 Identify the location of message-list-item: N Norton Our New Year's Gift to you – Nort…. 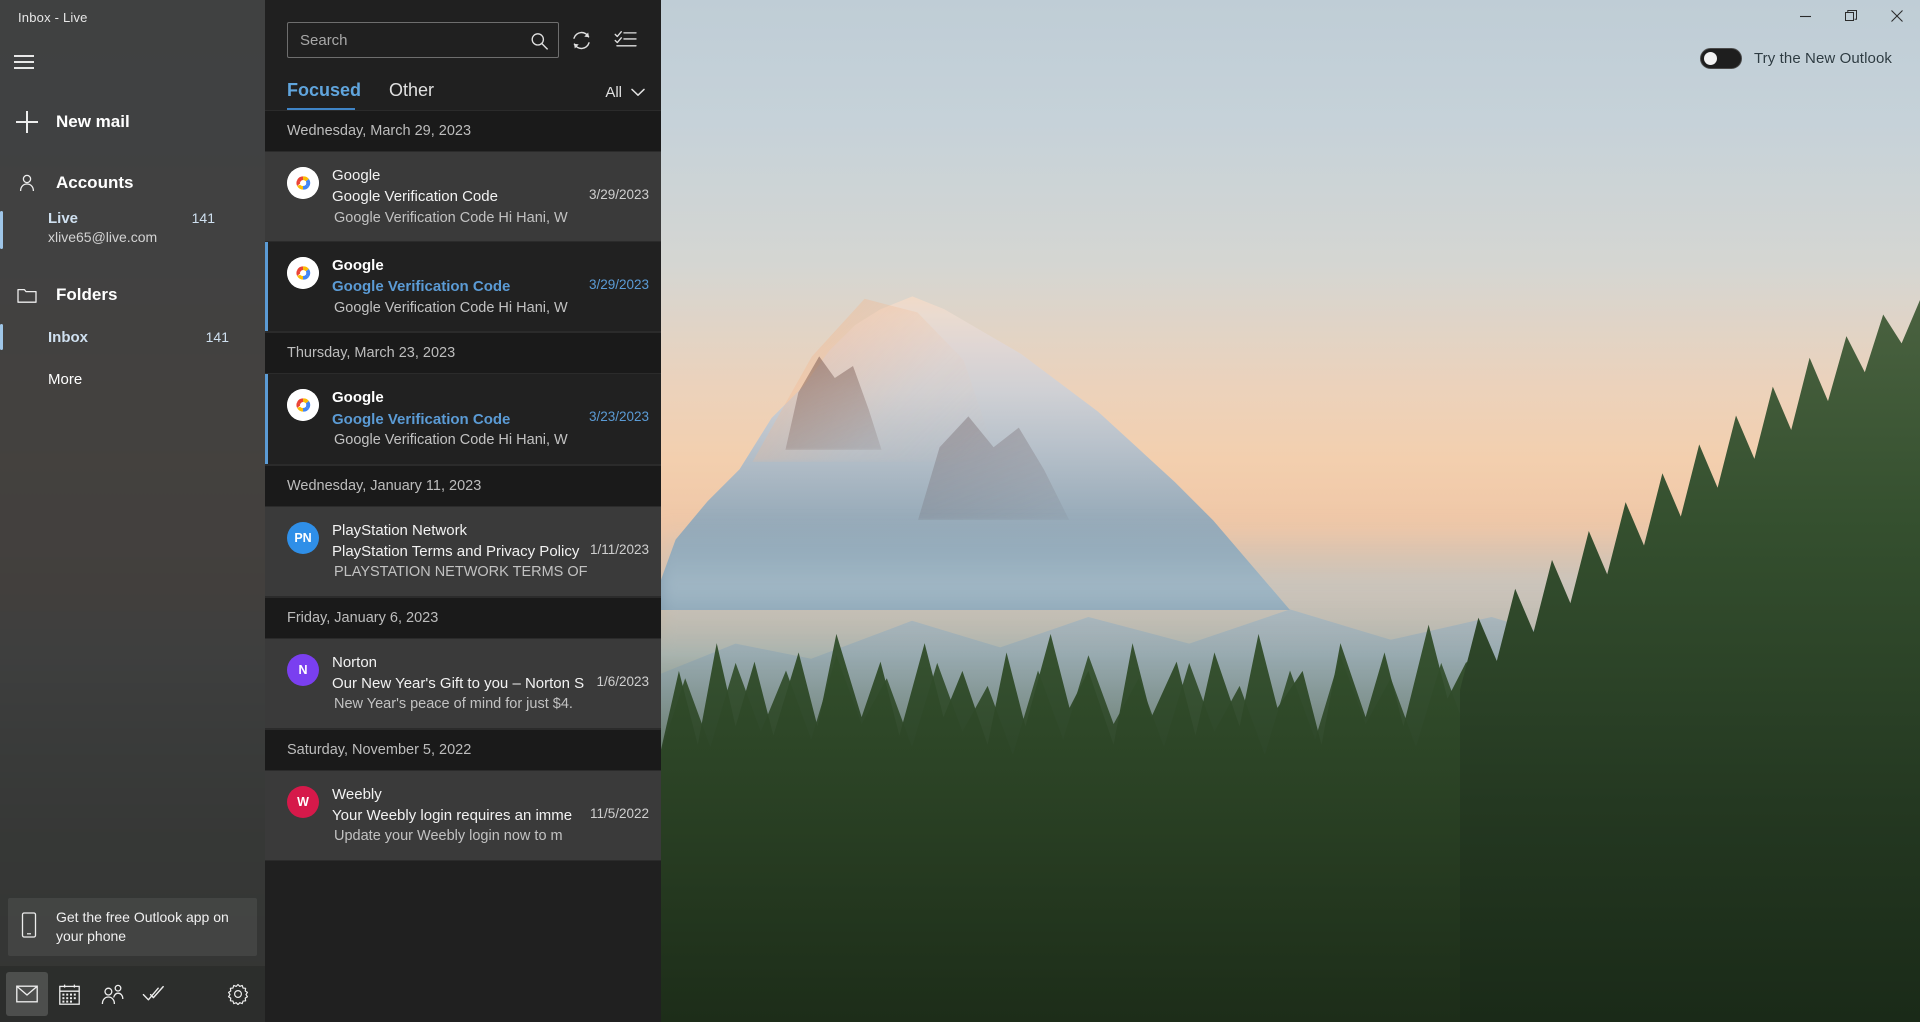
(463, 683).